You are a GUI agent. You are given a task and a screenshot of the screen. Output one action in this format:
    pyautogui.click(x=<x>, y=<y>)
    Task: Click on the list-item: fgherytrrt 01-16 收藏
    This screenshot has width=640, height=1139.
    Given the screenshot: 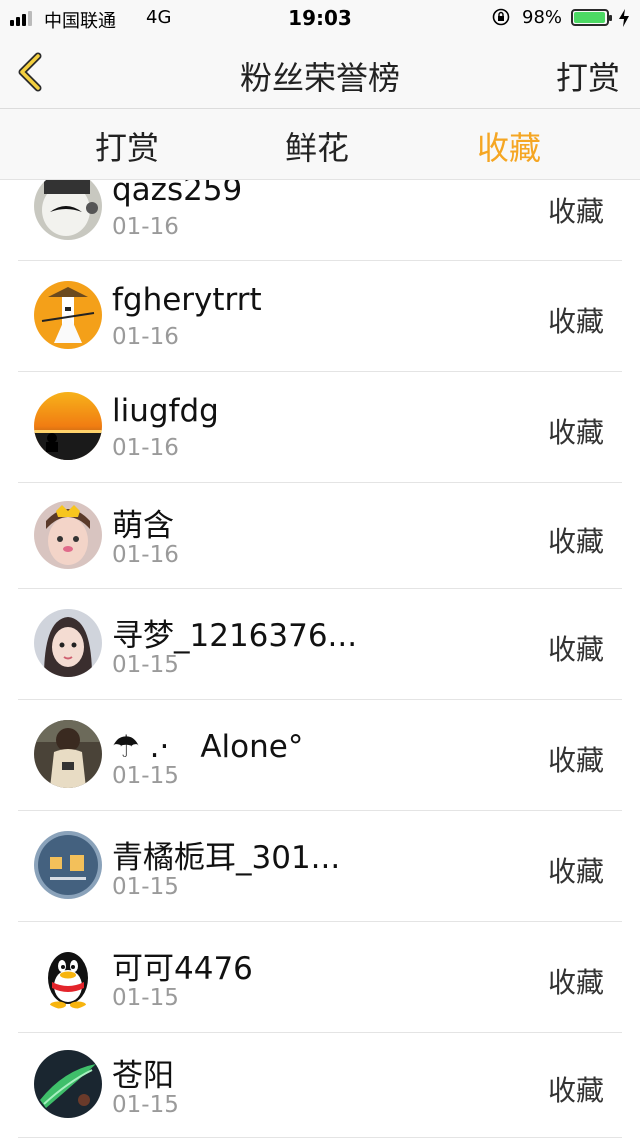 What is the action you would take?
    pyautogui.click(x=320, y=316)
    